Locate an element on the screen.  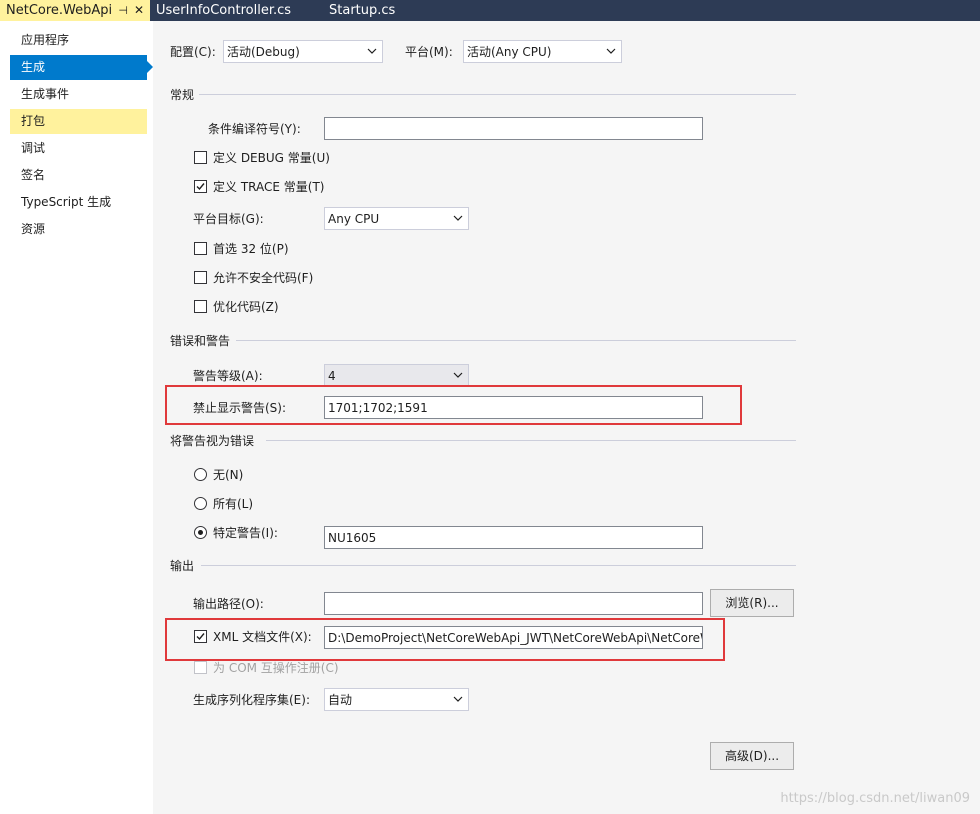
define-debug-label: 定义 DEBUG 常量(U) is located at coordinates (271, 158).